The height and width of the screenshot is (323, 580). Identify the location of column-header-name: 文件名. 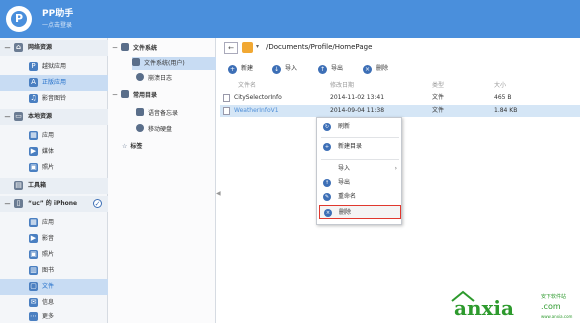
(247, 84).